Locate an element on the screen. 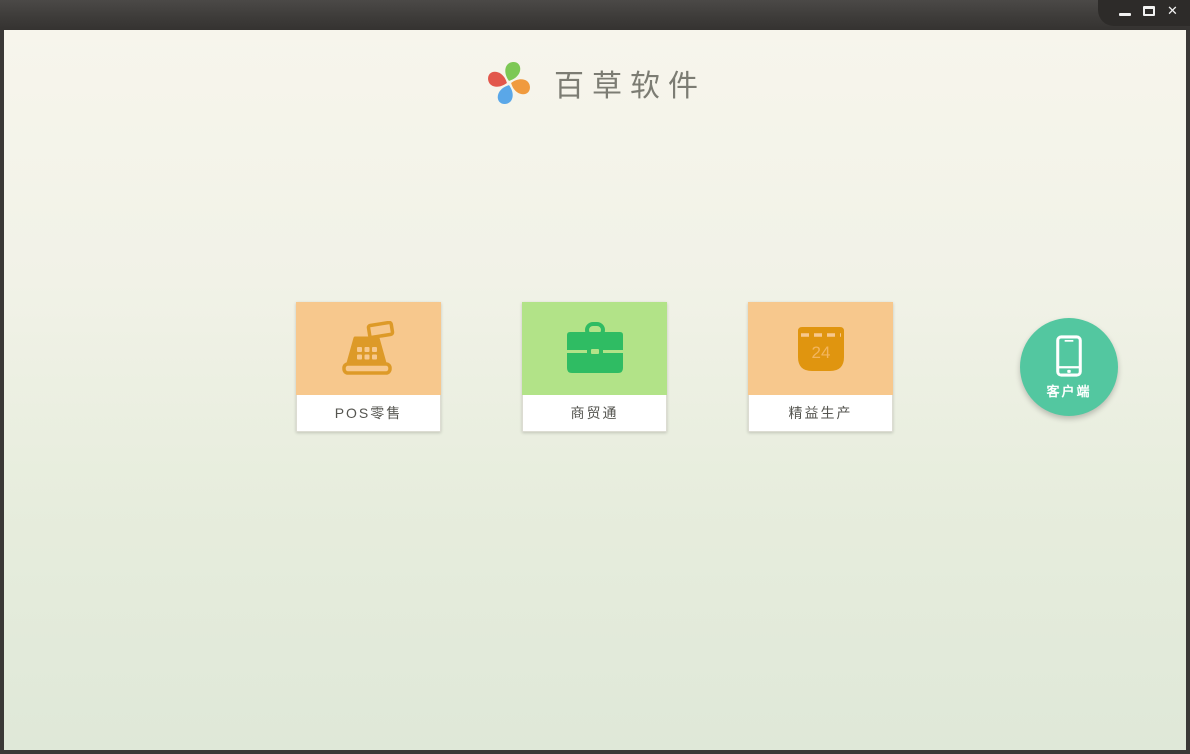 The image size is (1190, 754). lean-card-icon-area: 24 is located at coordinates (820, 348).